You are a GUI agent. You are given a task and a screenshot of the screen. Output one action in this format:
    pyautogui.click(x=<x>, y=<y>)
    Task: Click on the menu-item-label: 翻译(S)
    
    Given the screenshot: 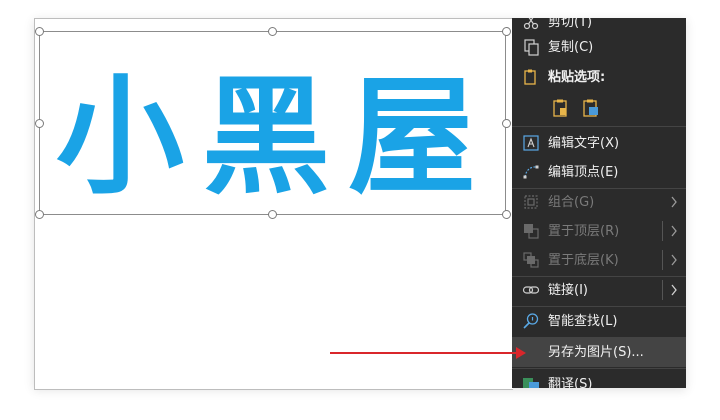 What is the action you would take?
    pyautogui.click(x=570, y=382)
    